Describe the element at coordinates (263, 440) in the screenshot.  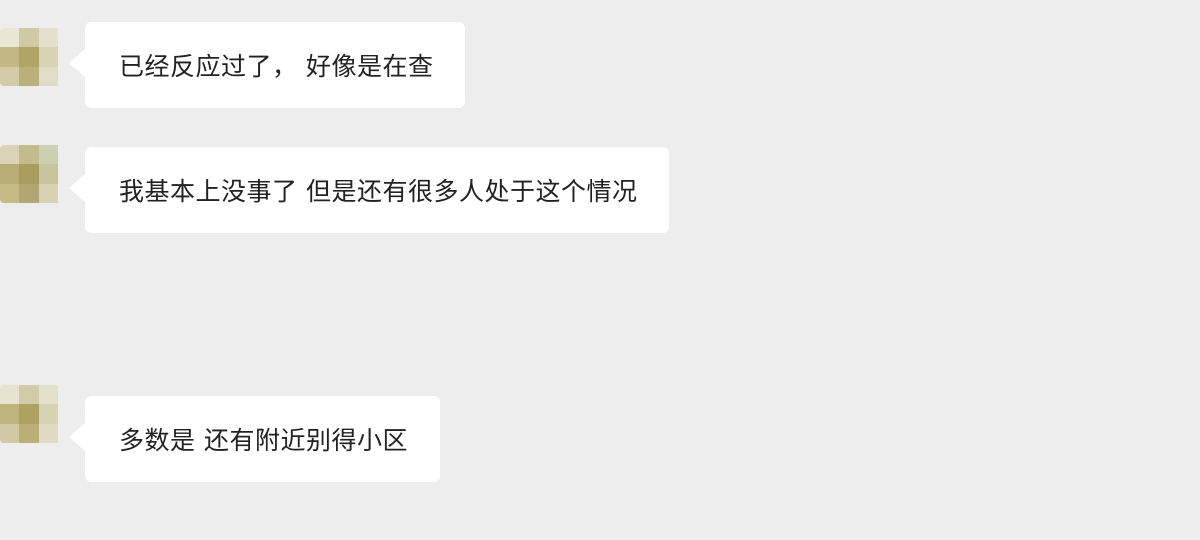
I see `message-text: 多数是 还有附近别得小区` at that location.